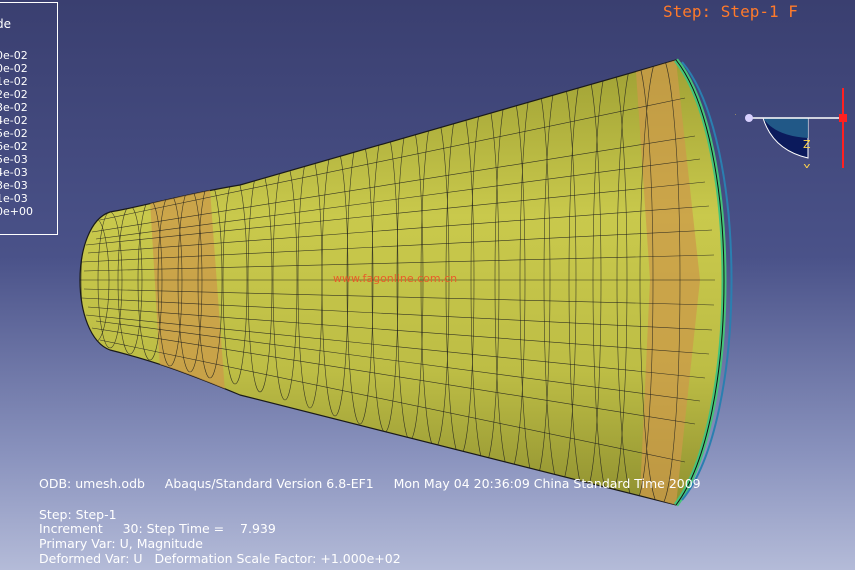  I want to click on triad-y-label: Y, so click(735, 118).